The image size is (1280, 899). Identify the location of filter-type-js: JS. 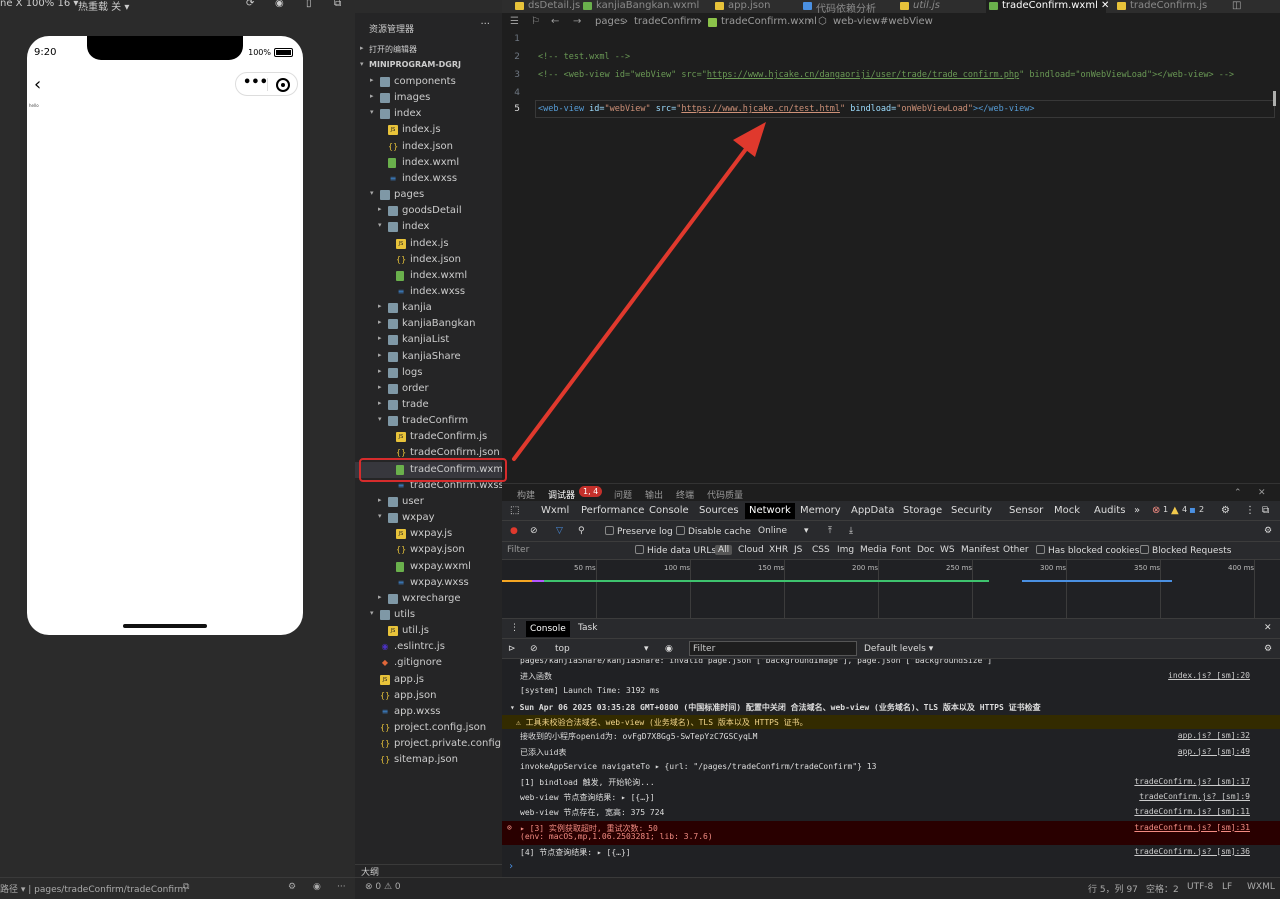
(798, 550).